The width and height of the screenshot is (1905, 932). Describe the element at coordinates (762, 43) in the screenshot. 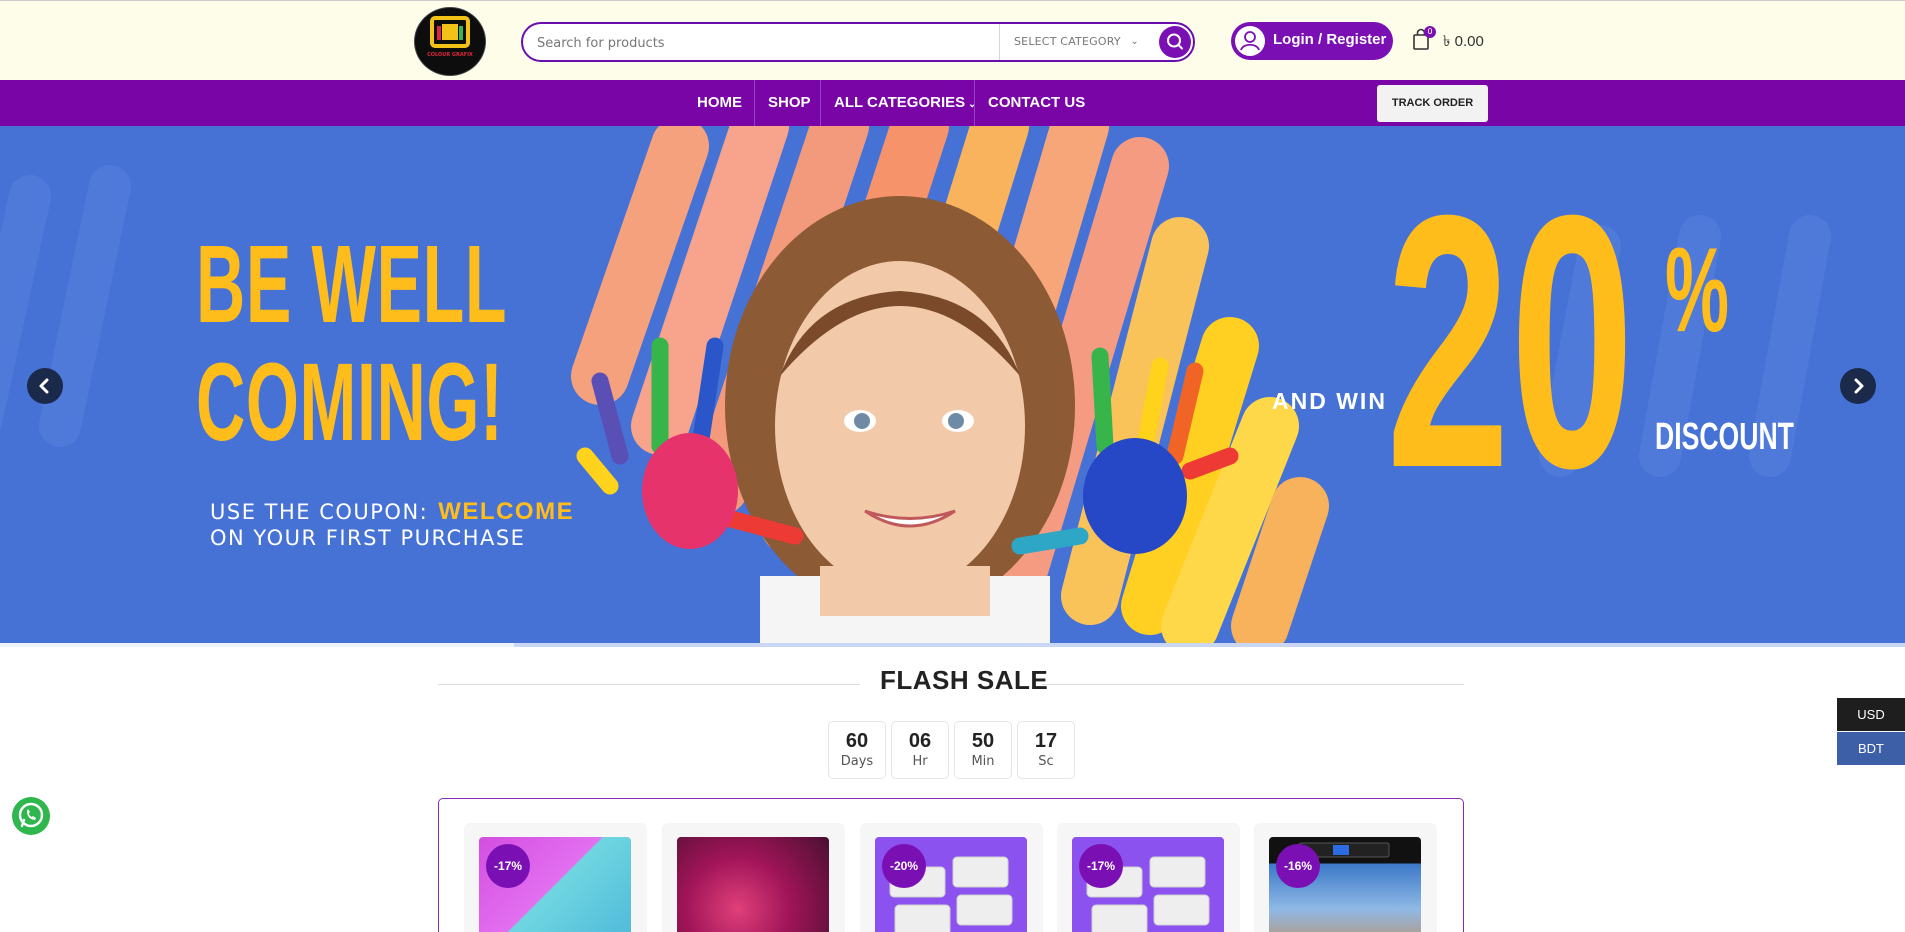

I see `search-input` at that location.